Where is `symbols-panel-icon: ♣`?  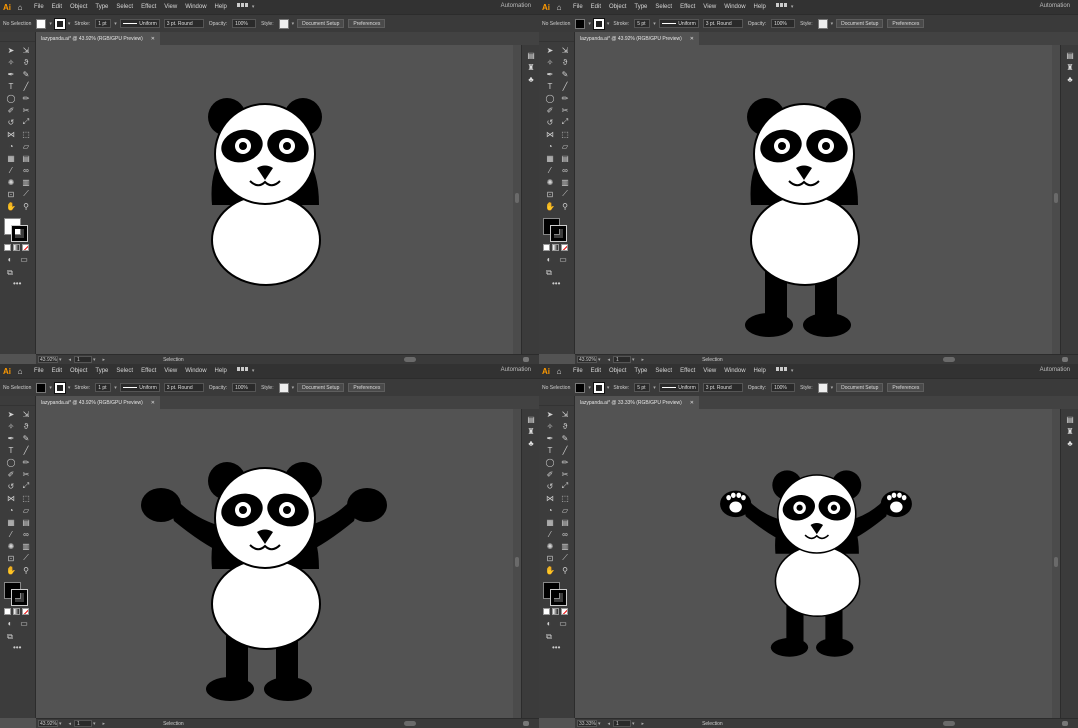 symbols-panel-icon: ♣ is located at coordinates (530, 443).